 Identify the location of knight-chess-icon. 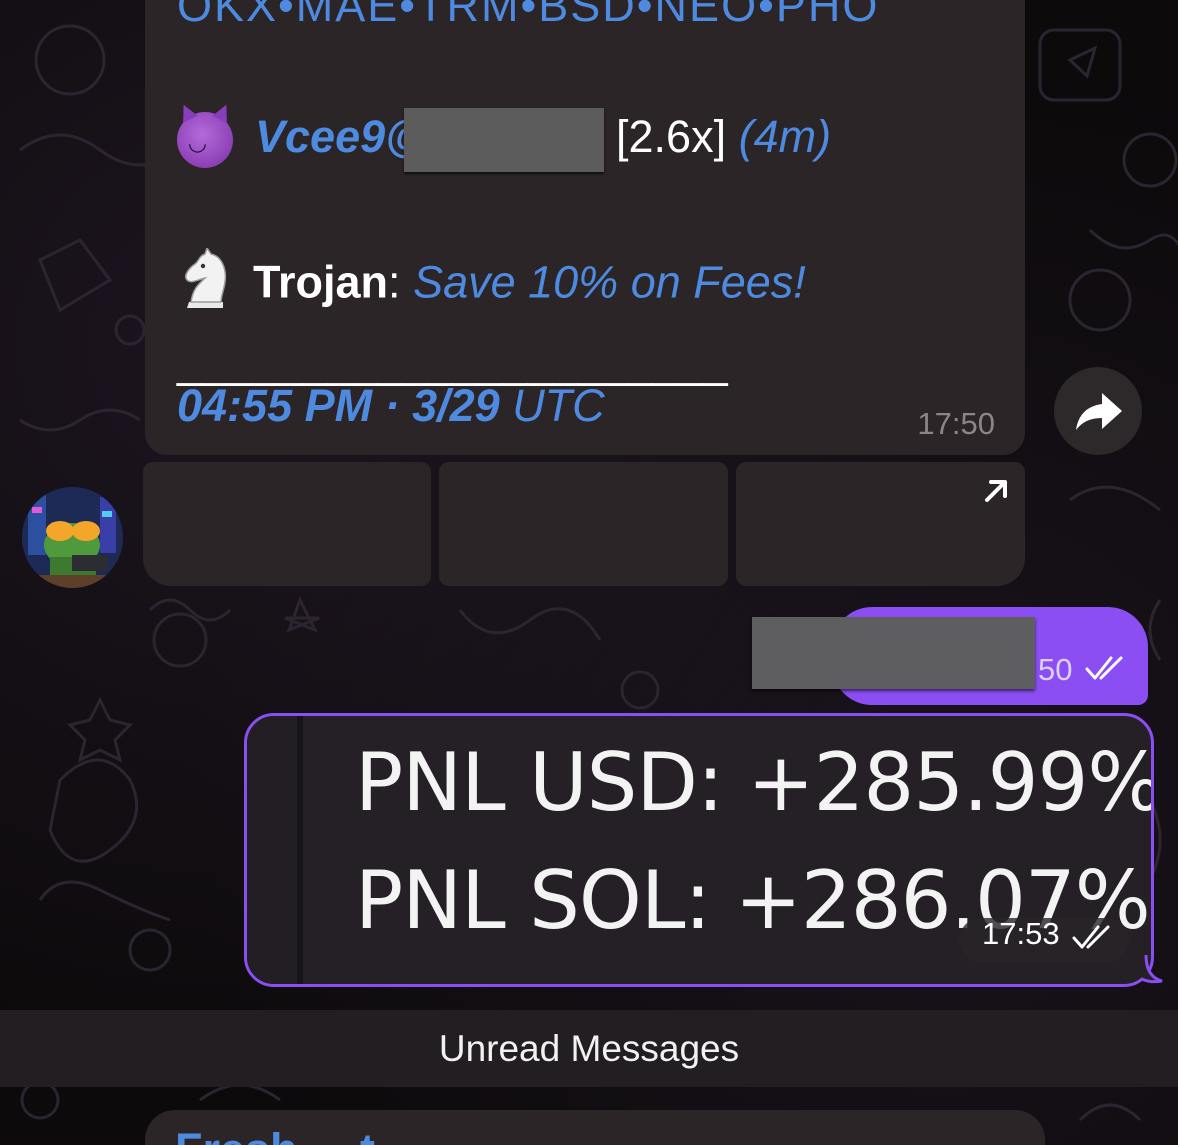
(205, 284).